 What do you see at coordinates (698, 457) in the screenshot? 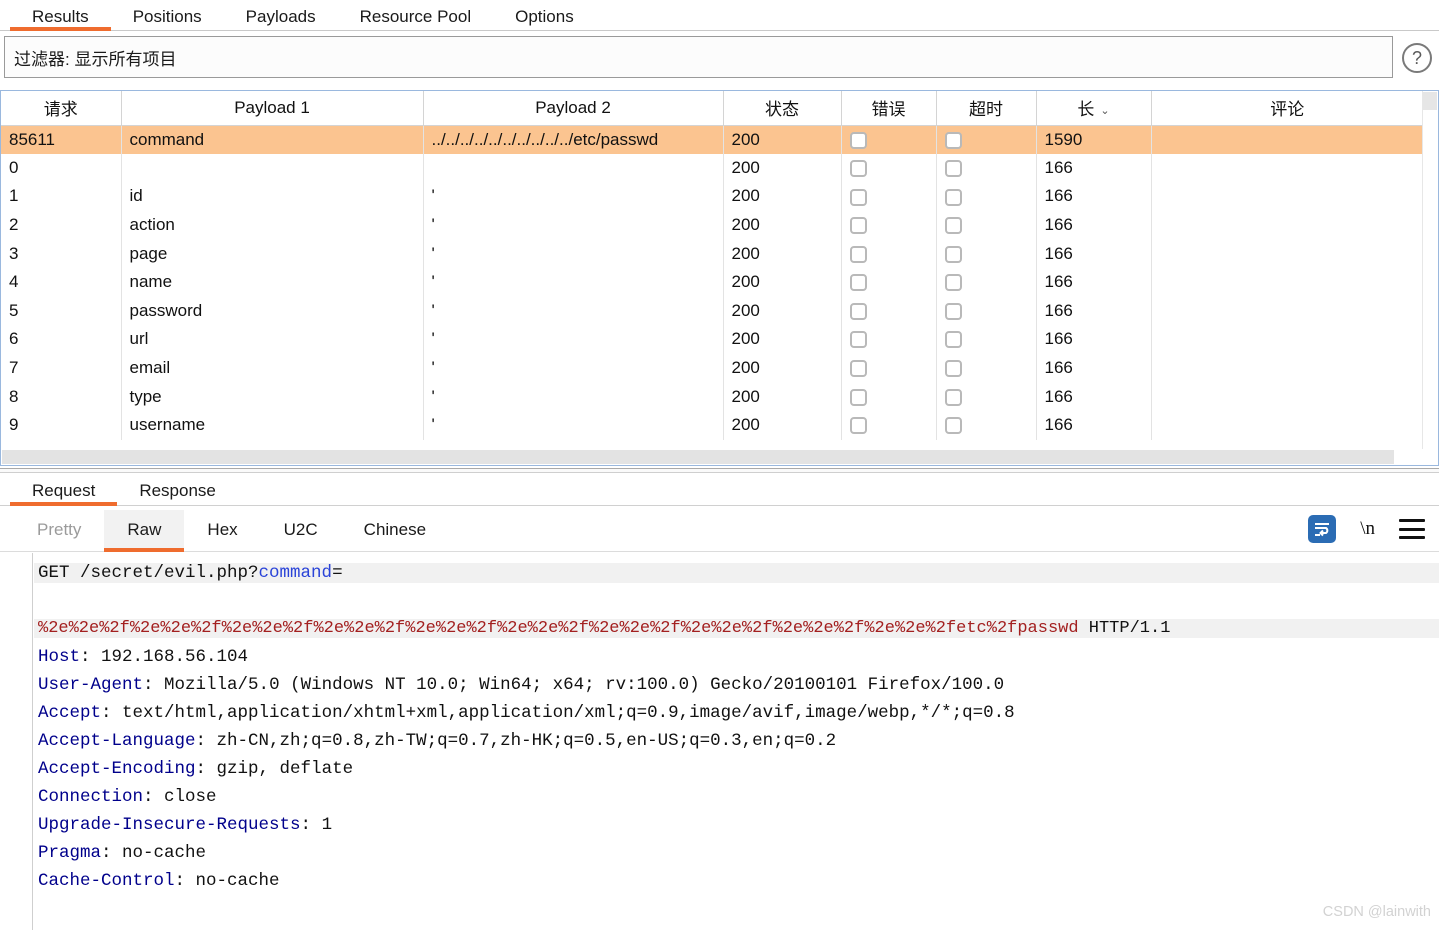
I see `results-horizontal-scrollbar-thumb` at bounding box center [698, 457].